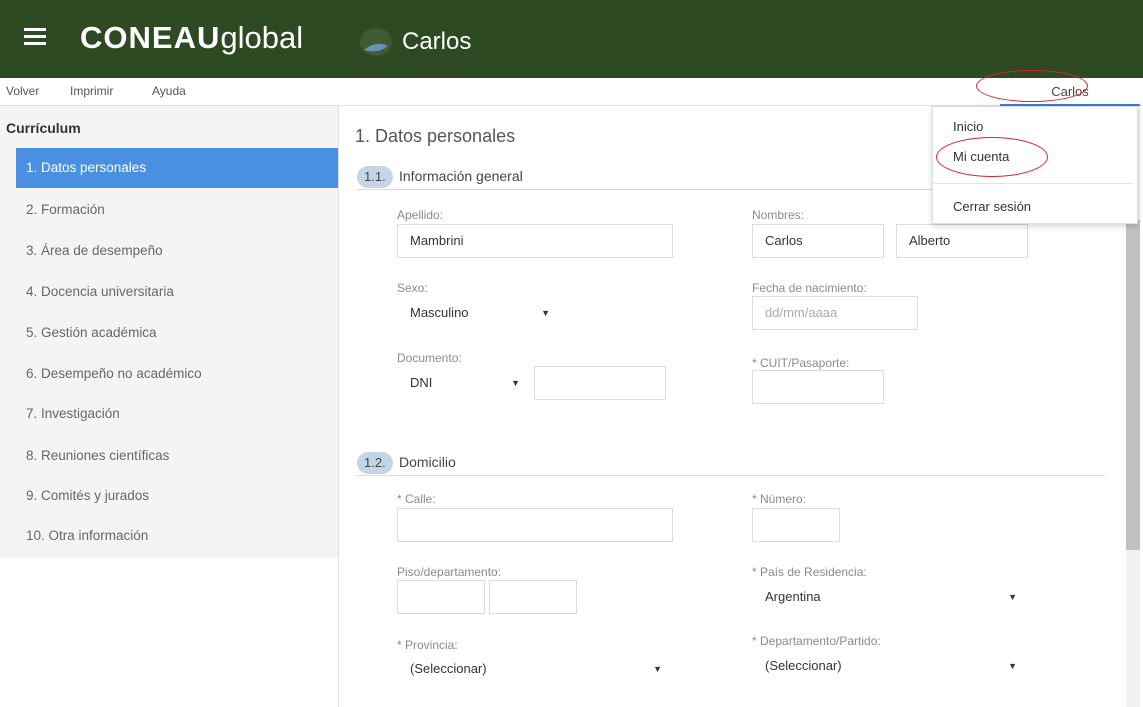 Image resolution: width=1143 pixels, height=707 pixels. Describe the element at coordinates (600, 383) in the screenshot. I see `documento-number-input` at that location.